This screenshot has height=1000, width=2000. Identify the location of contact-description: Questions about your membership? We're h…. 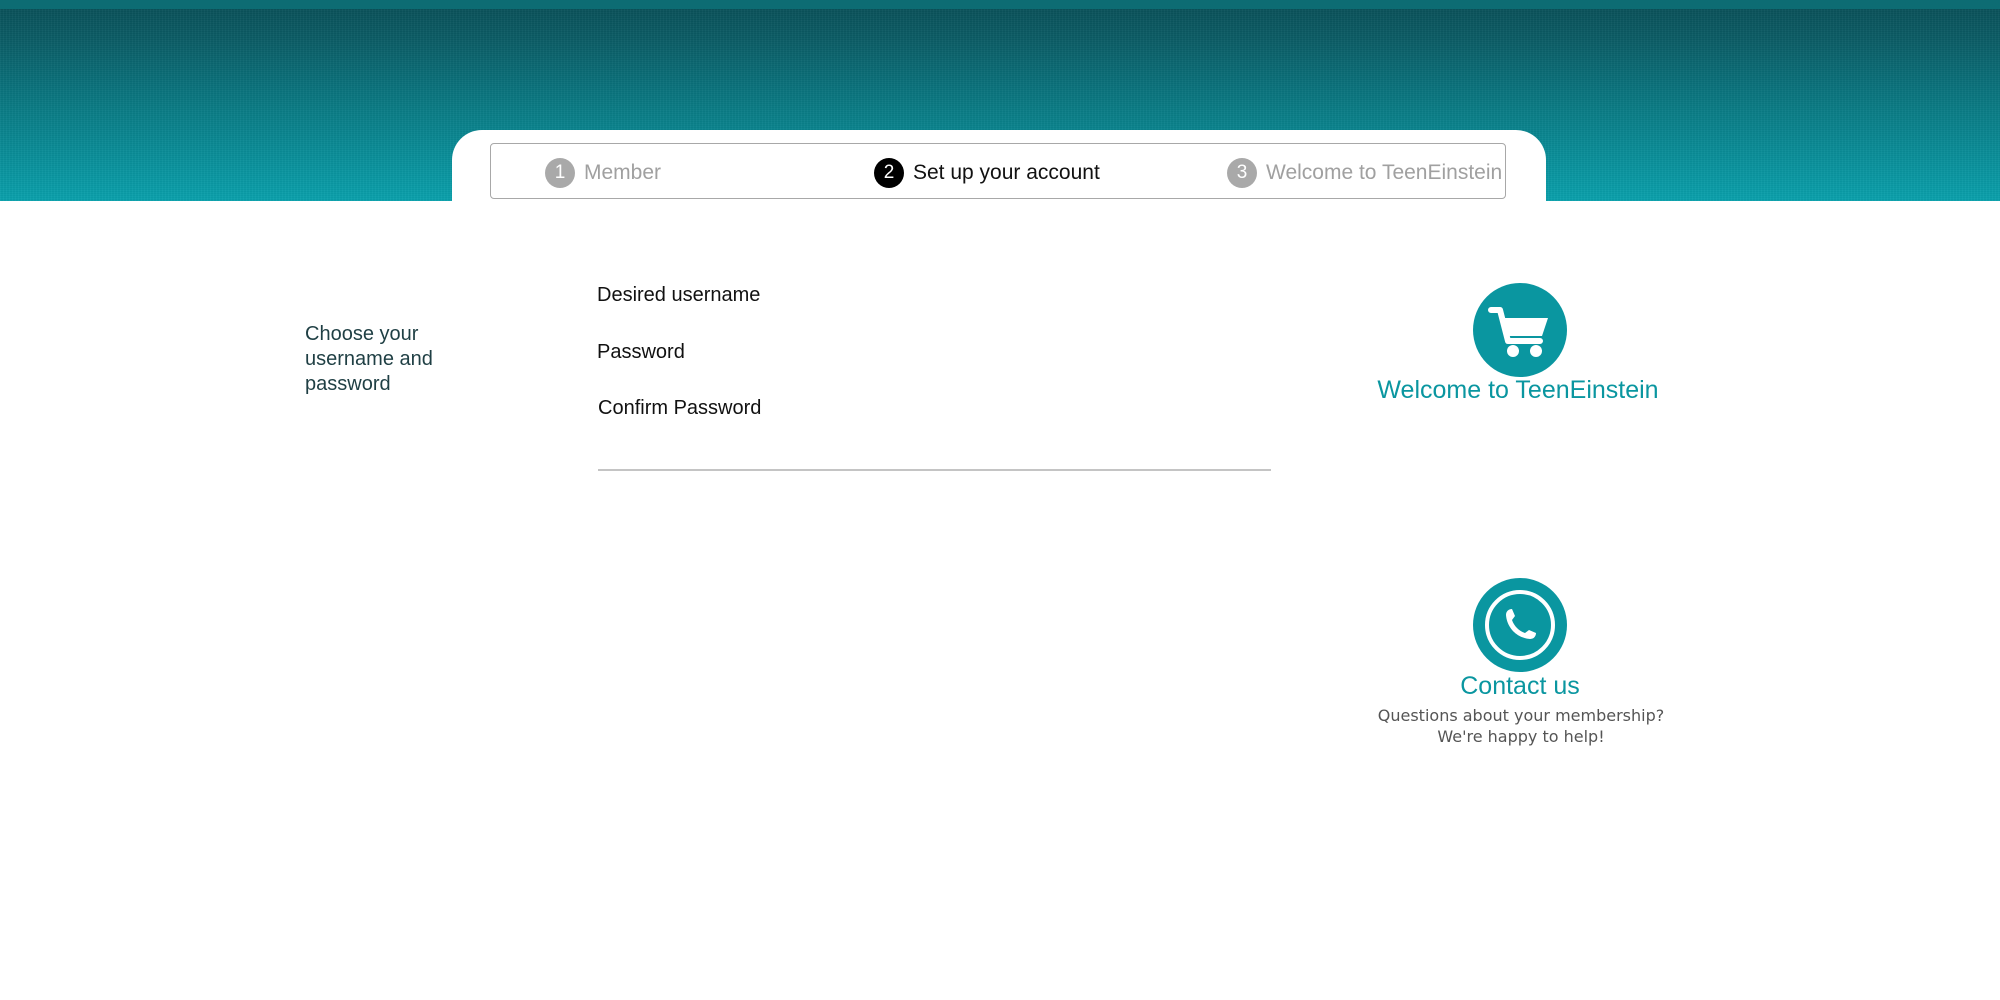
(1521, 726).